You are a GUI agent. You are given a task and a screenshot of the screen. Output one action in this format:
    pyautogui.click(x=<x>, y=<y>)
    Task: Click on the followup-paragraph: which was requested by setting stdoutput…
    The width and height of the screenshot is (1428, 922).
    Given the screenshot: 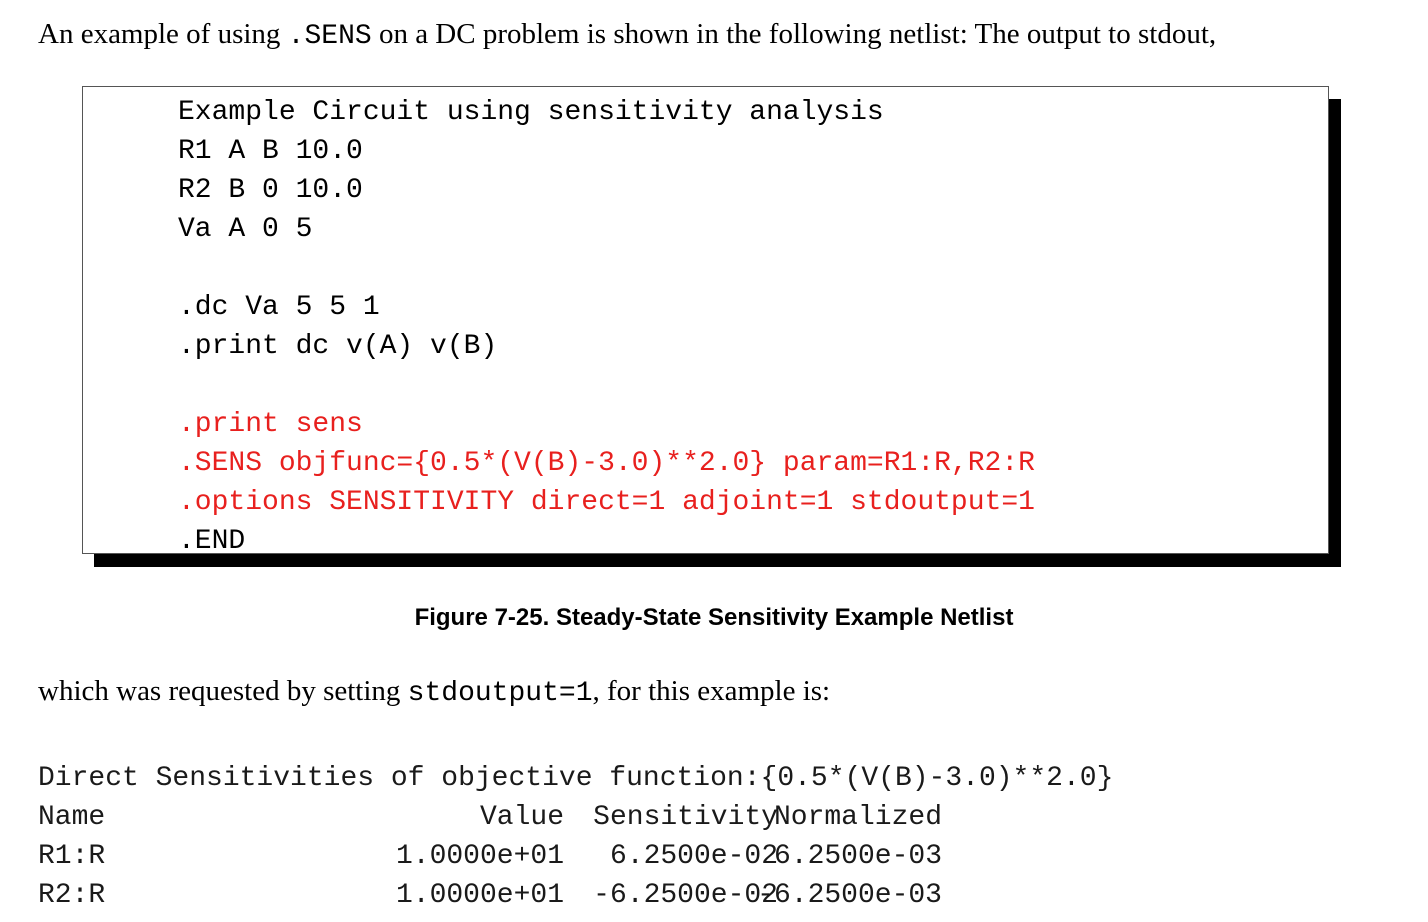 What is the action you would take?
    pyautogui.click(x=434, y=692)
    